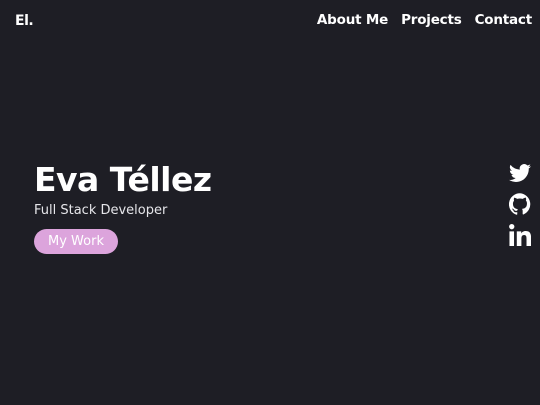 This screenshot has height=405, width=540. Describe the element at coordinates (101, 210) in the screenshot. I see `hero-role: Full Stack Developer` at that location.